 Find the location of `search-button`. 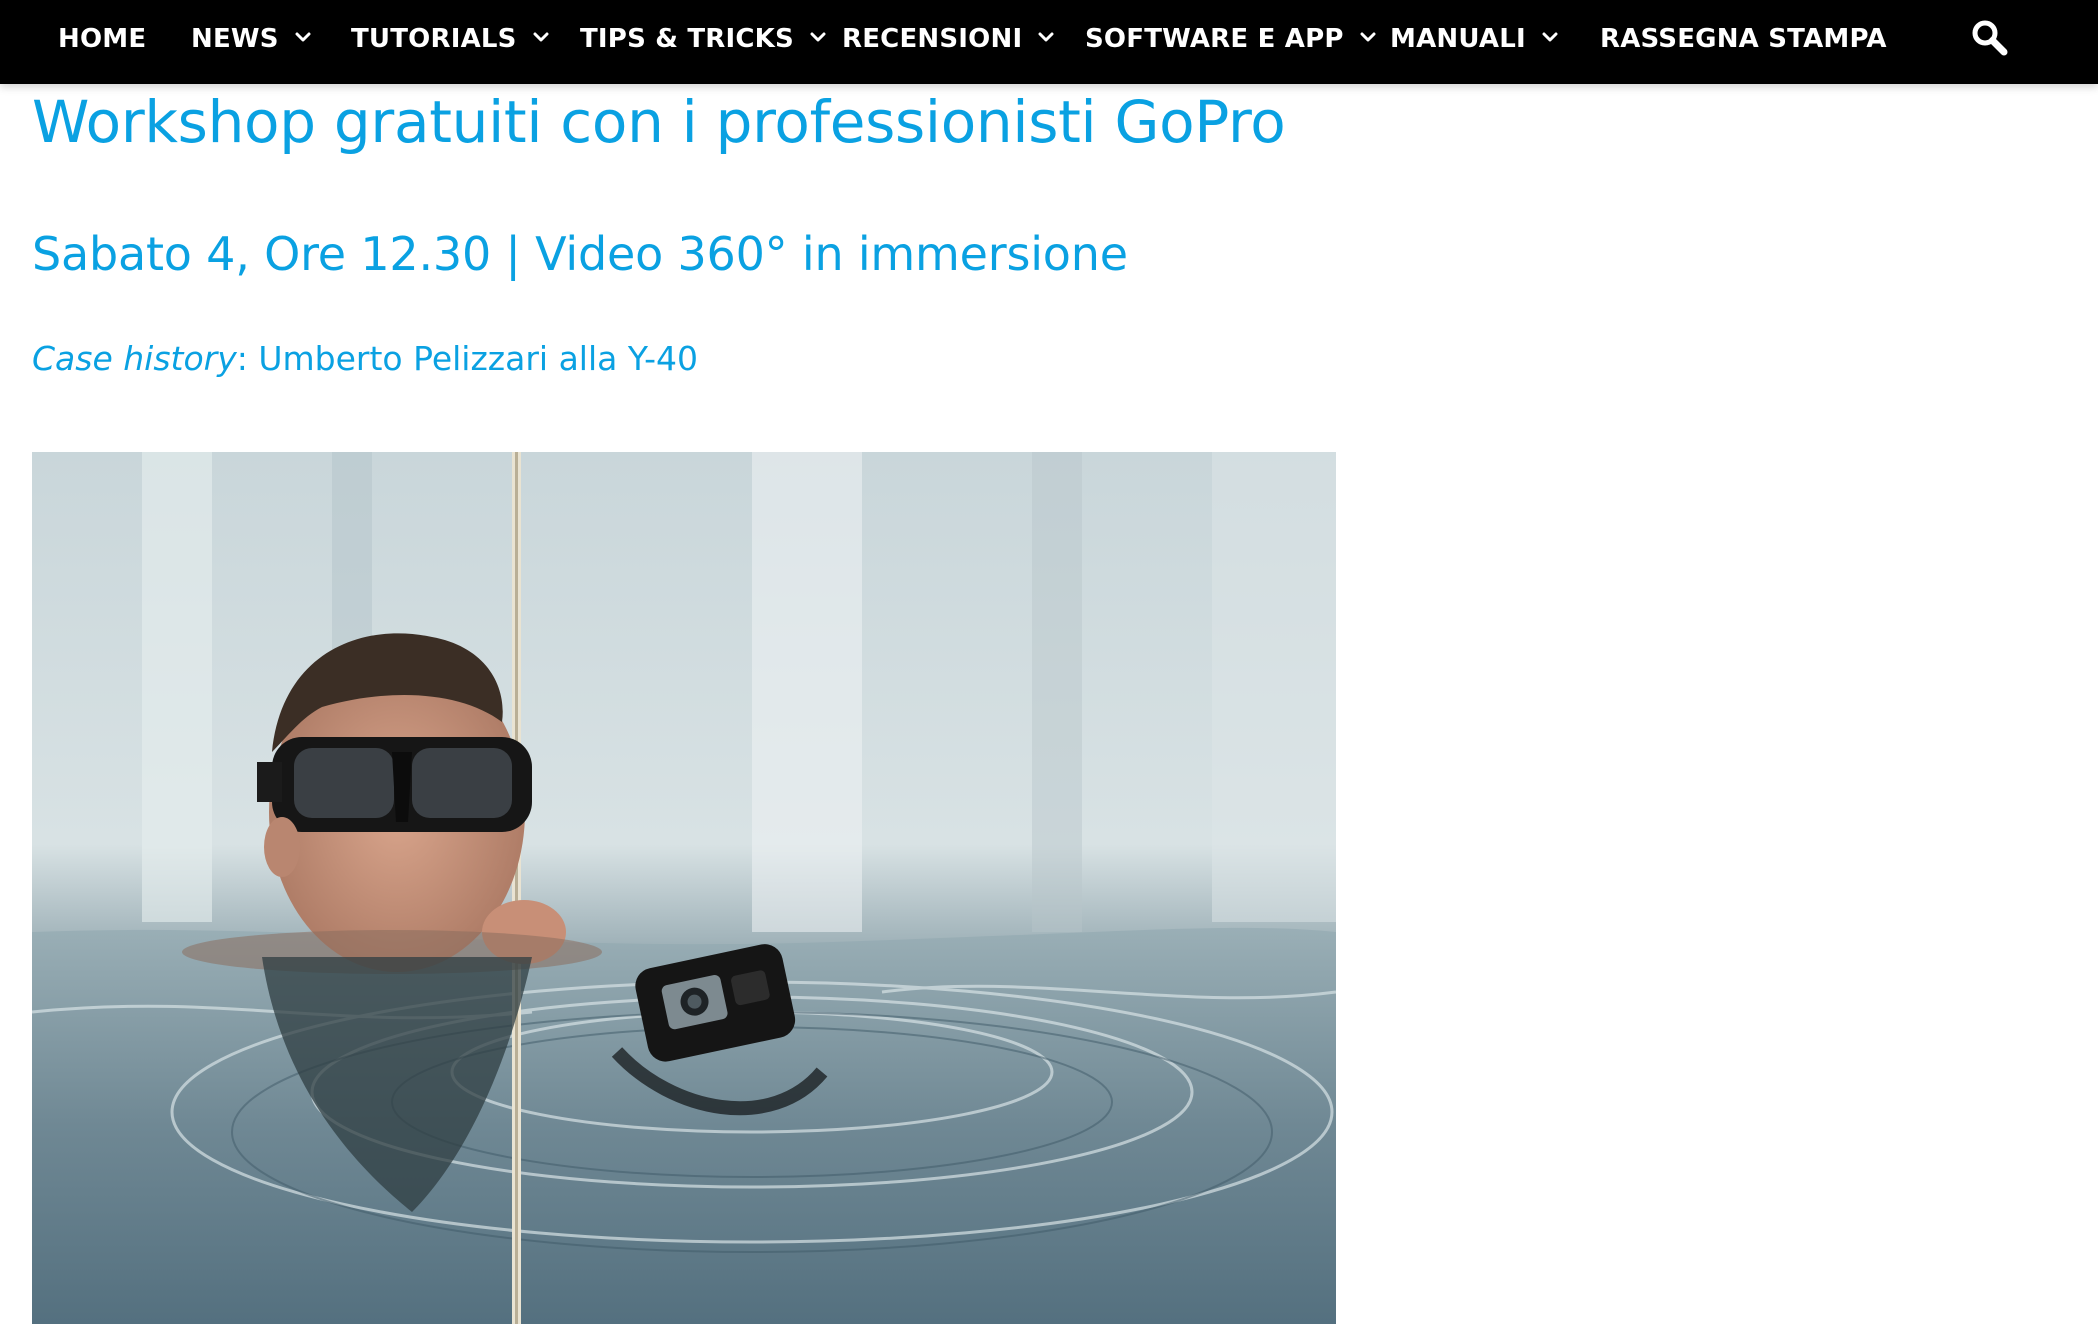

search-button is located at coordinates (1990, 38).